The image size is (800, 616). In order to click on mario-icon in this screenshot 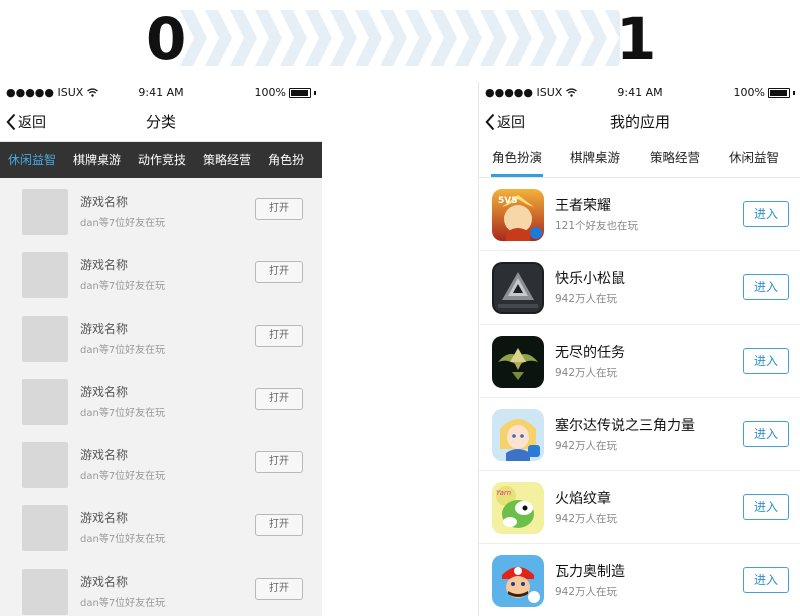, I will do `click(518, 581)`.